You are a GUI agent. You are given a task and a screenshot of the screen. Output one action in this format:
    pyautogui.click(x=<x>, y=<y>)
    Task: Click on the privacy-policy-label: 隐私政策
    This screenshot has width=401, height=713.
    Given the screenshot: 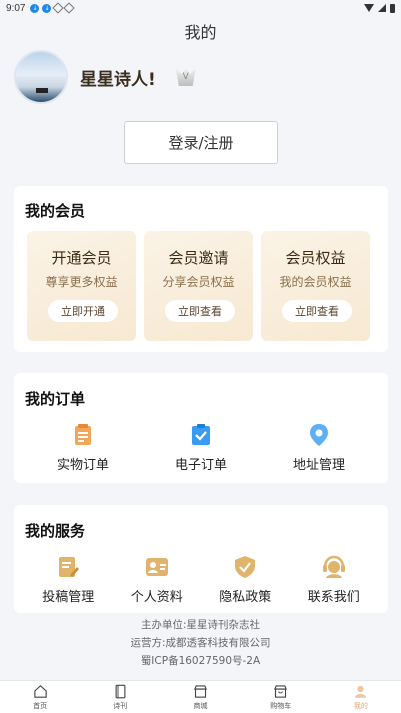 What is the action you would take?
    pyautogui.click(x=245, y=597)
    